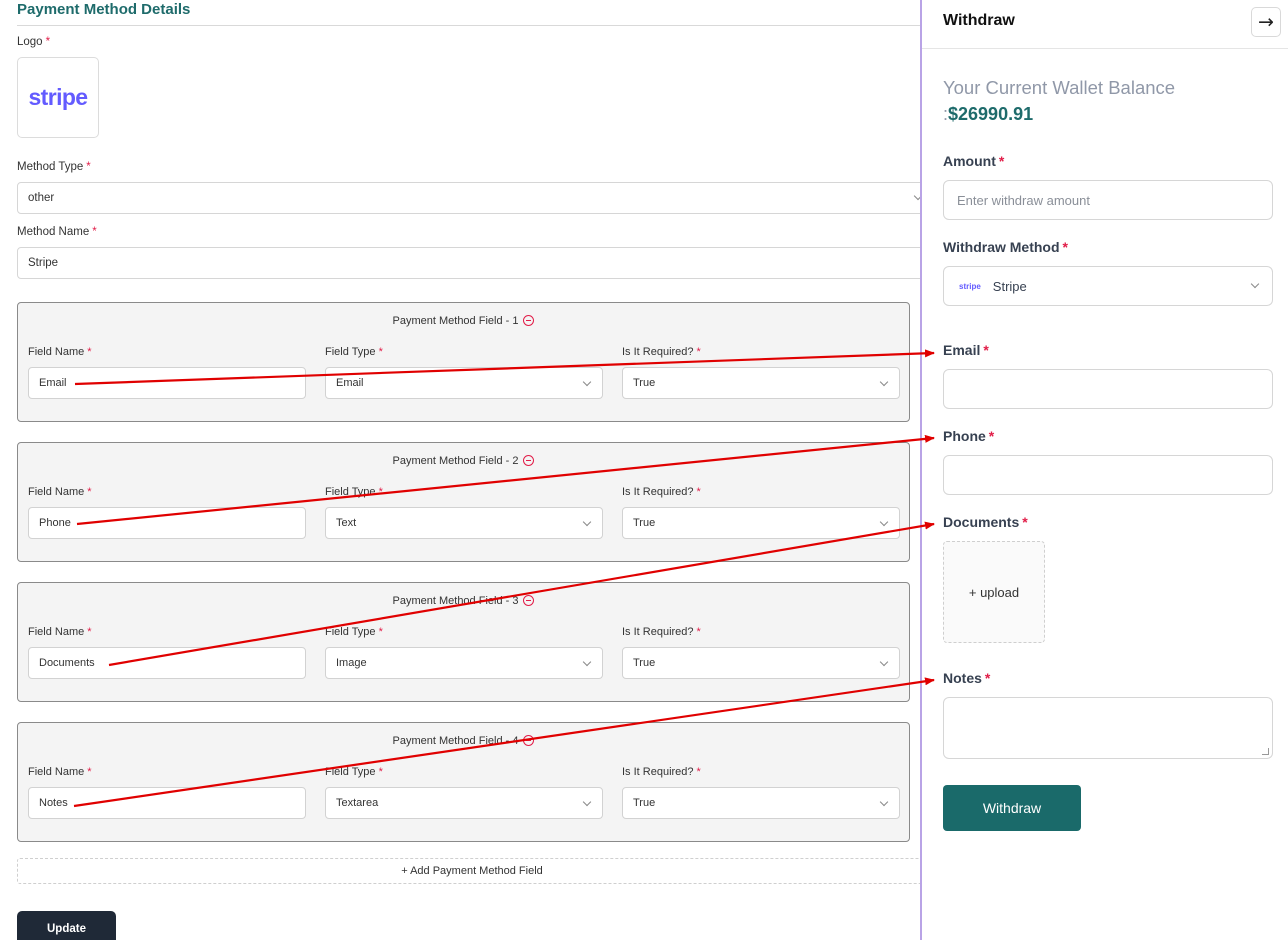 This screenshot has height=940, width=1288. What do you see at coordinates (43, 263) in the screenshot?
I see `method-name-value: Stripe` at bounding box center [43, 263].